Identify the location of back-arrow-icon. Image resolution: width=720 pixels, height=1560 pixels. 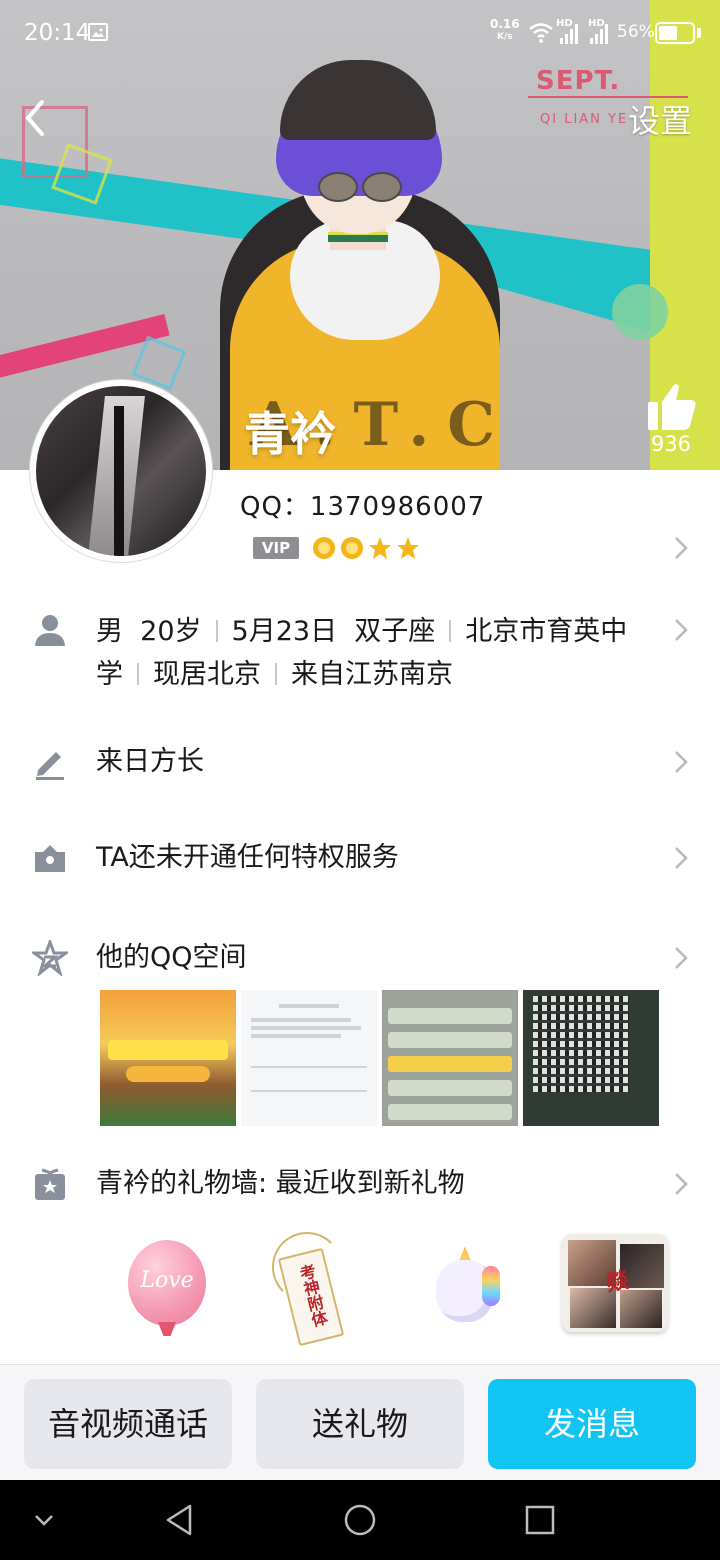
(42, 118).